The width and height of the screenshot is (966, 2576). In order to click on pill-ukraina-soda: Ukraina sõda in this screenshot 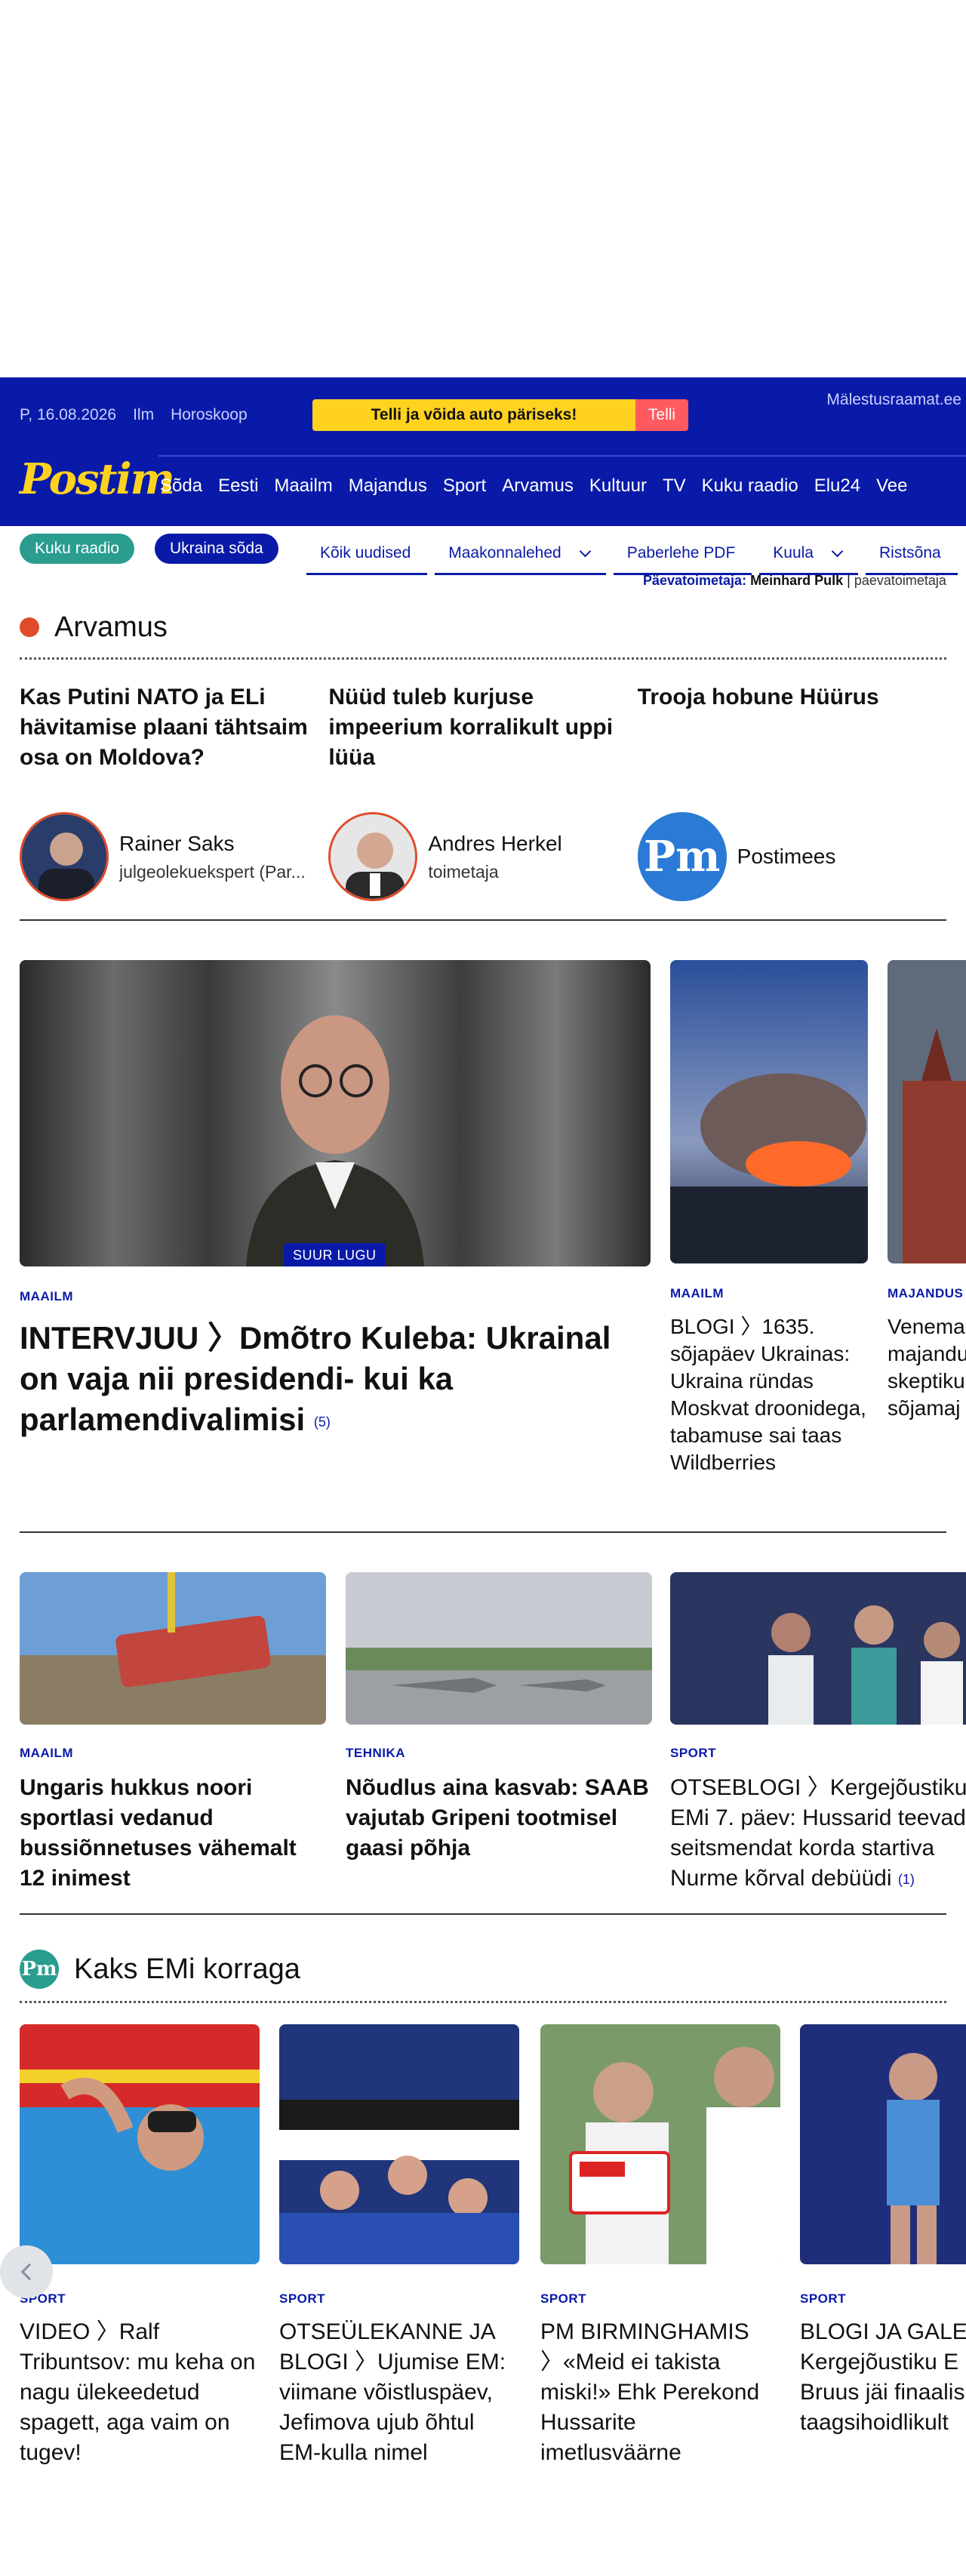, I will do `click(216, 549)`.